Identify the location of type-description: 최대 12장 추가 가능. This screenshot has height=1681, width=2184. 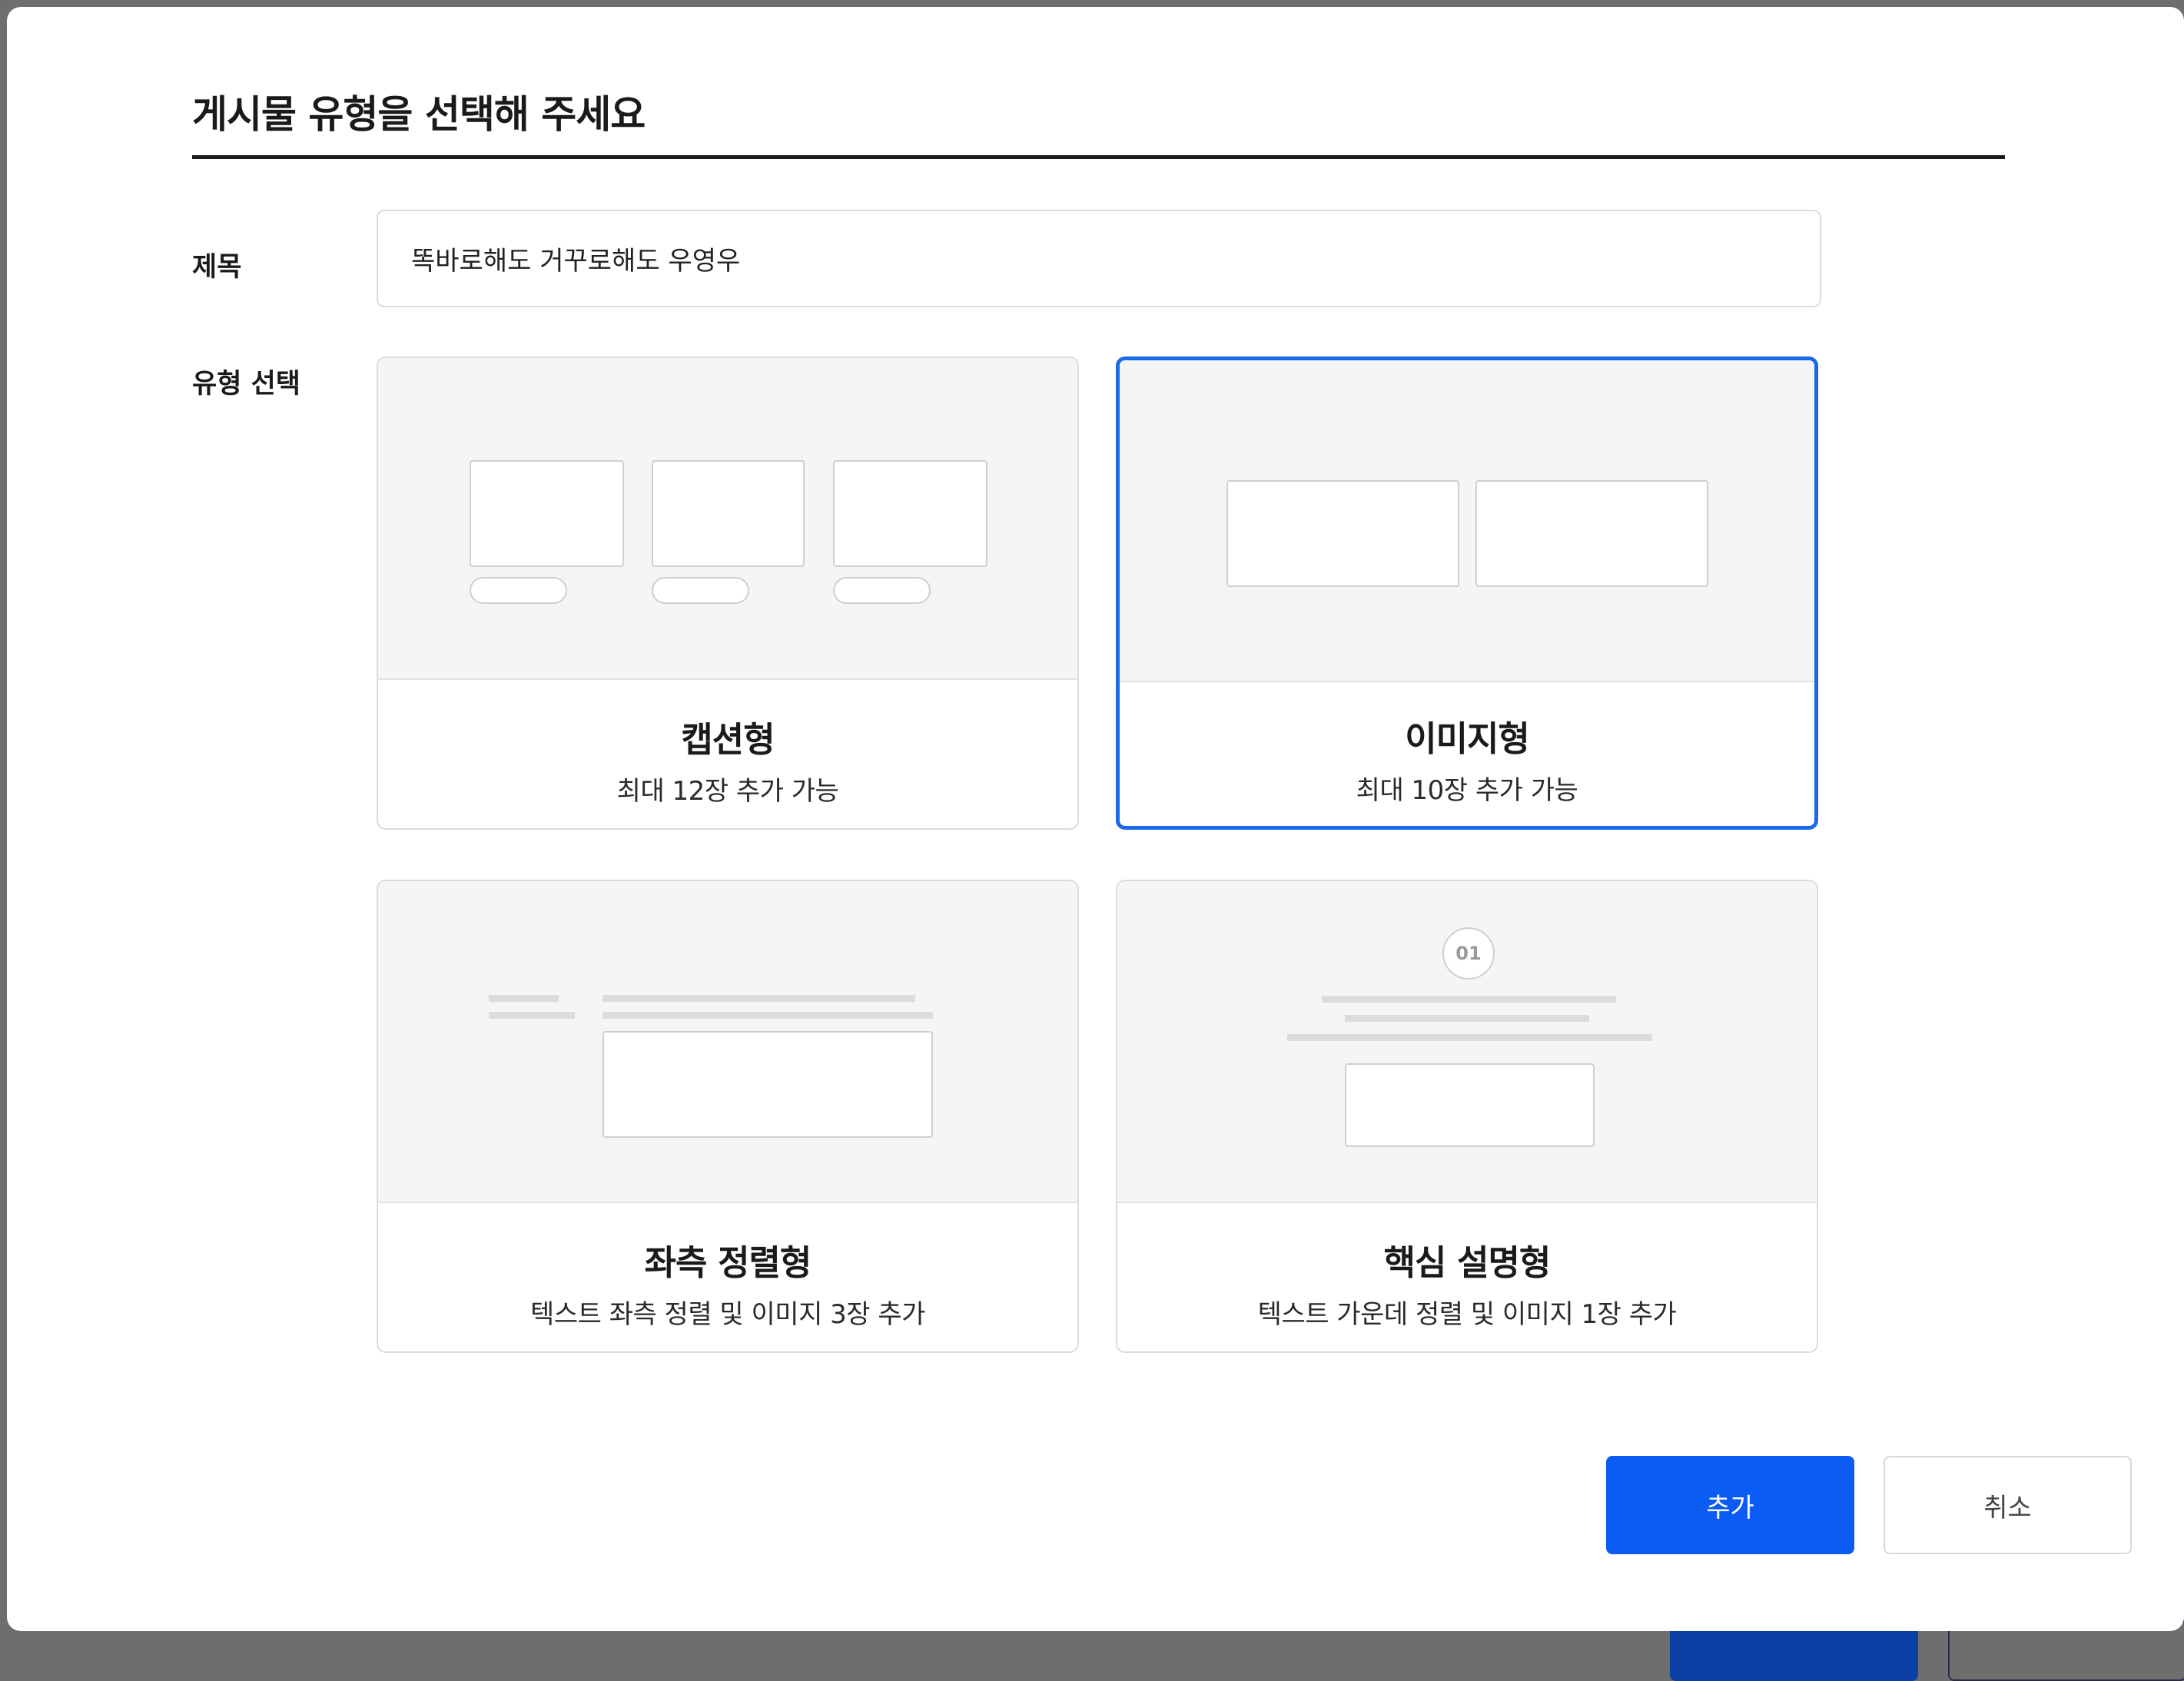
(727, 791).